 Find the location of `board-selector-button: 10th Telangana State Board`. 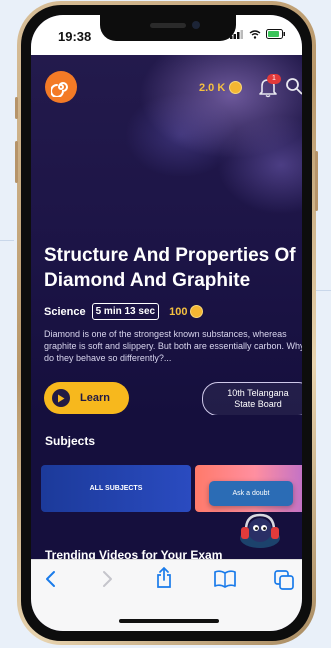

board-selector-button: 10th Telangana State Board is located at coordinates (252, 399).